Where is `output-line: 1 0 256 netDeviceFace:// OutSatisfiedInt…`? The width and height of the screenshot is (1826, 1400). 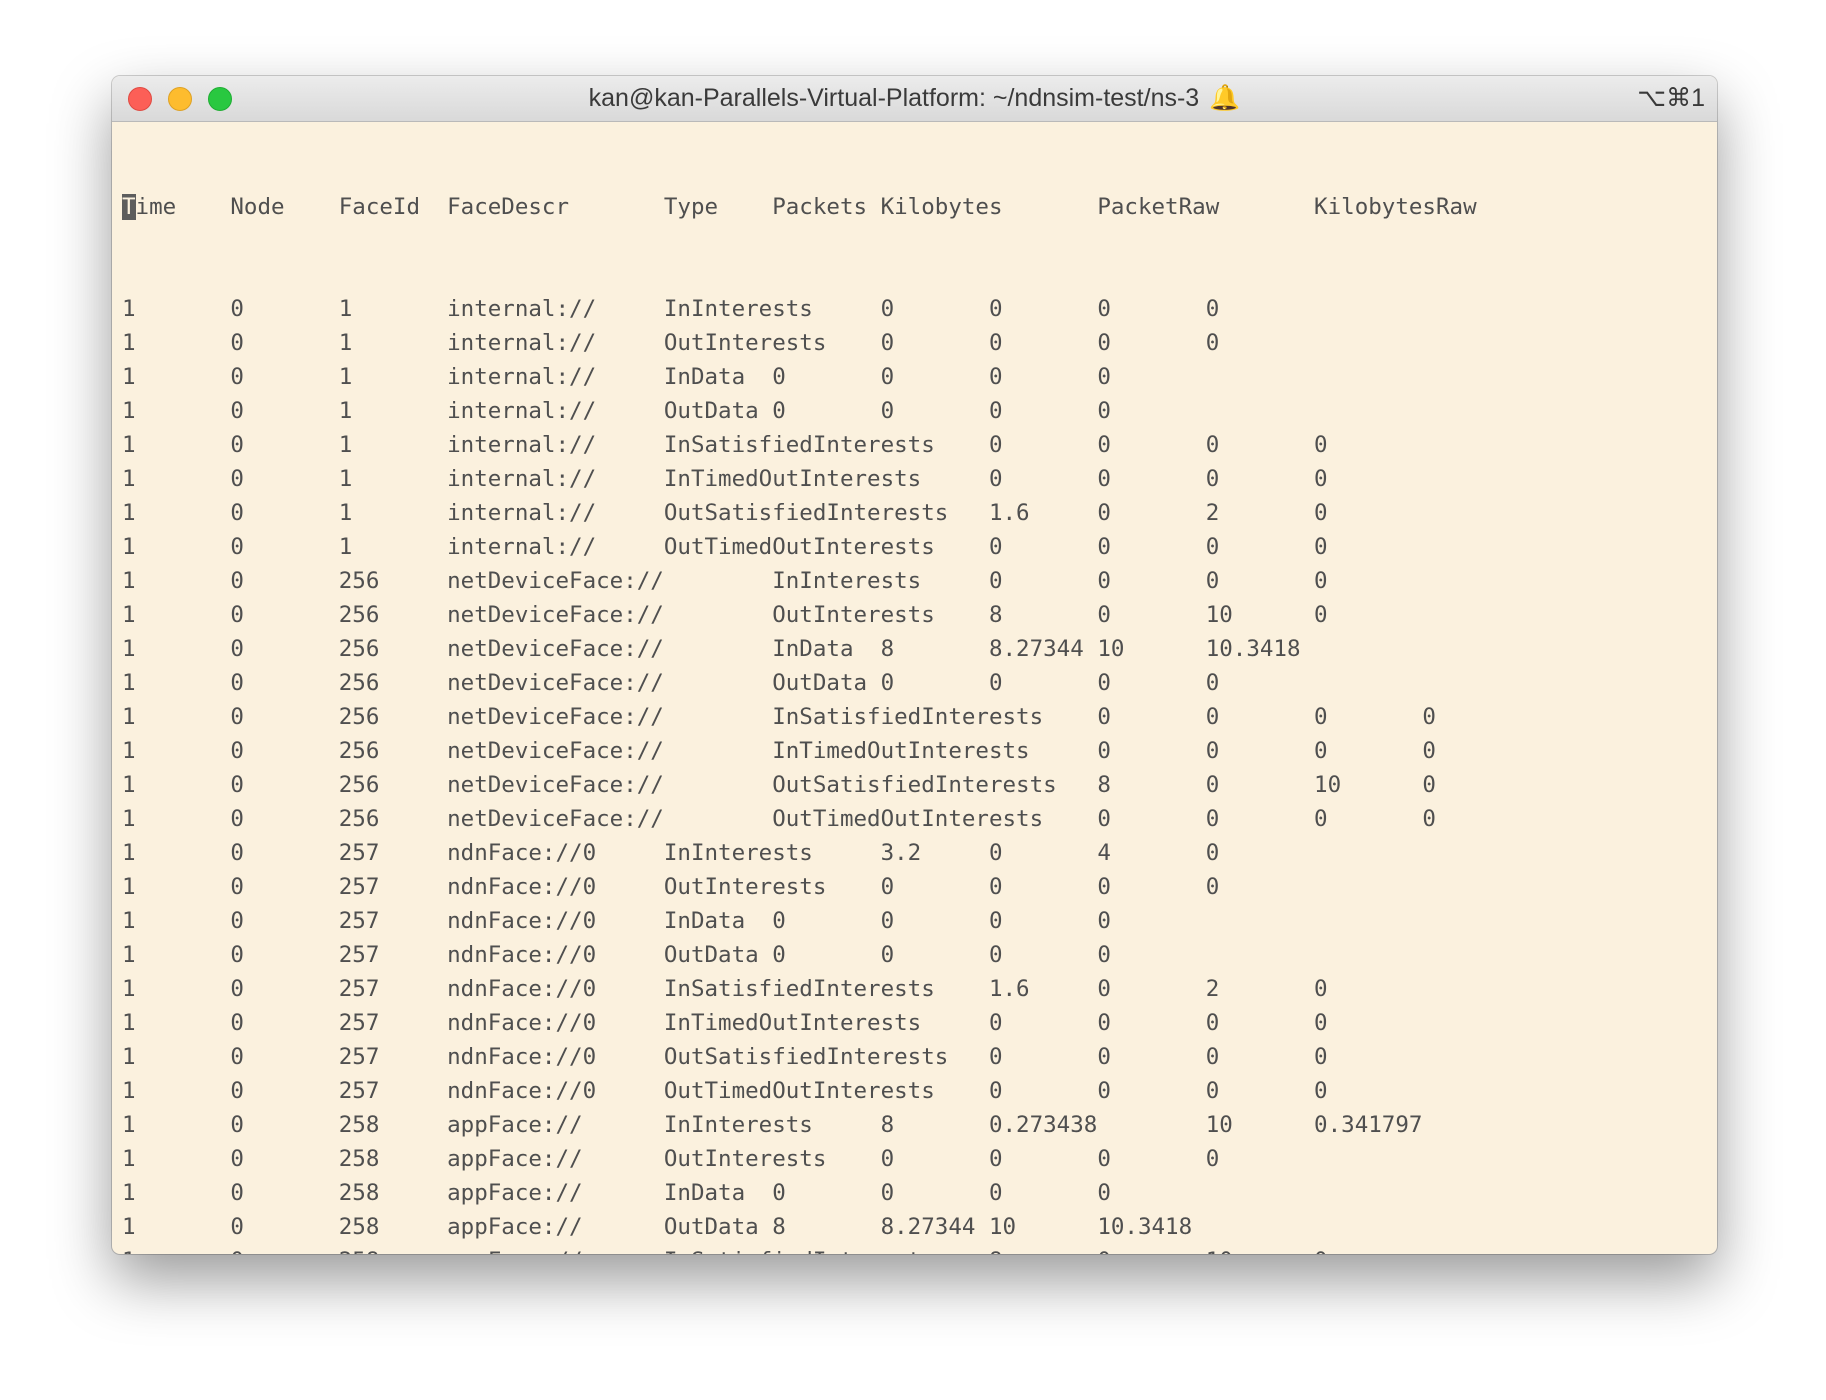
output-line: 1 0 256 netDeviceFace:// OutSatisfiedInt… is located at coordinates (779, 785).